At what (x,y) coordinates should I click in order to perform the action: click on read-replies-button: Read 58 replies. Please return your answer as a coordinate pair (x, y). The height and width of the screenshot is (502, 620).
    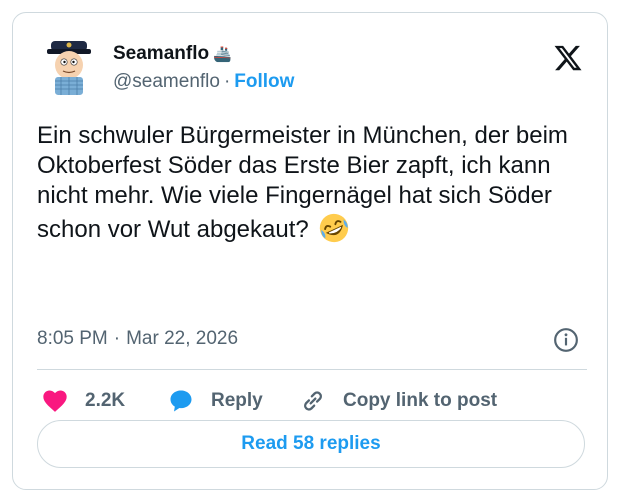
    Looking at the image, I should click on (311, 444).